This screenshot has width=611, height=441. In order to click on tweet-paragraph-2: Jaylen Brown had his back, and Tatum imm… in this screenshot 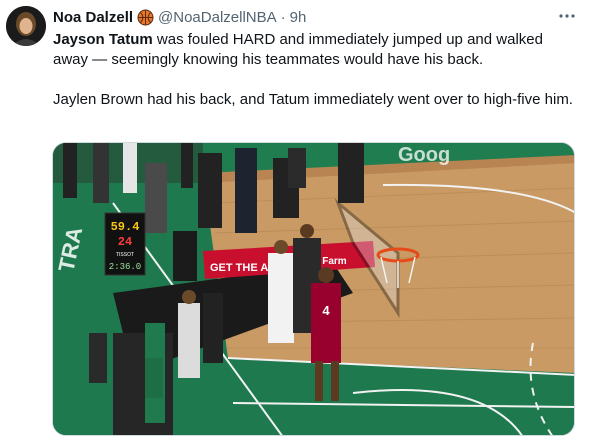, I will do `click(313, 99)`.